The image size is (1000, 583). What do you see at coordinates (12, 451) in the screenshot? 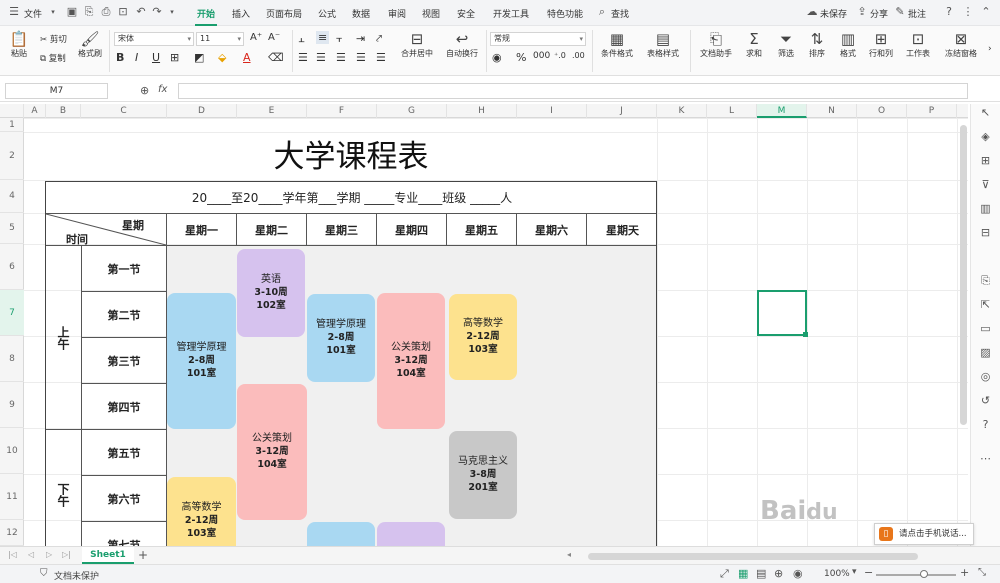
I see `row-header: 10` at bounding box center [12, 451].